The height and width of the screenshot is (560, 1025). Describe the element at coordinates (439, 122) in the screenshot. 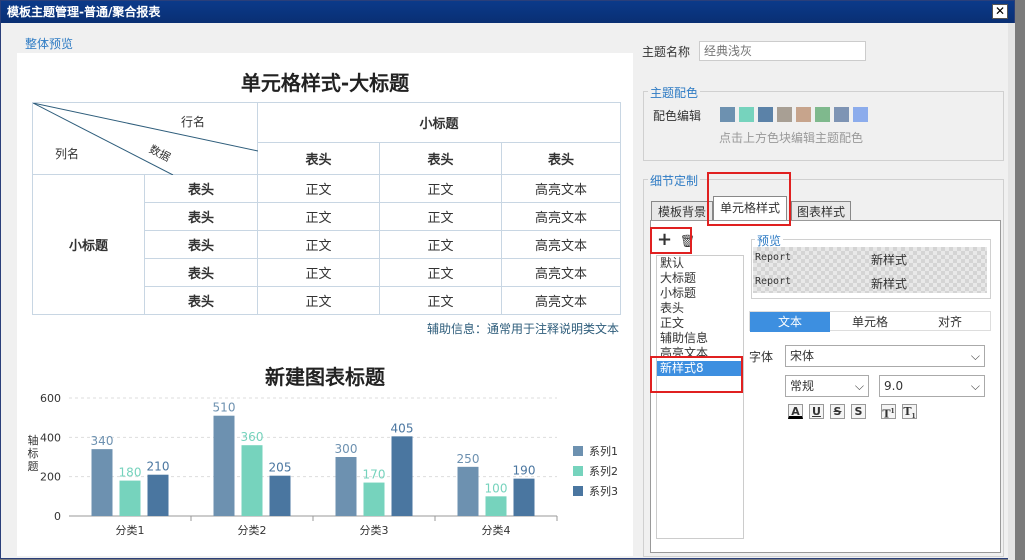

I see `column-subtitle: 小标题` at that location.